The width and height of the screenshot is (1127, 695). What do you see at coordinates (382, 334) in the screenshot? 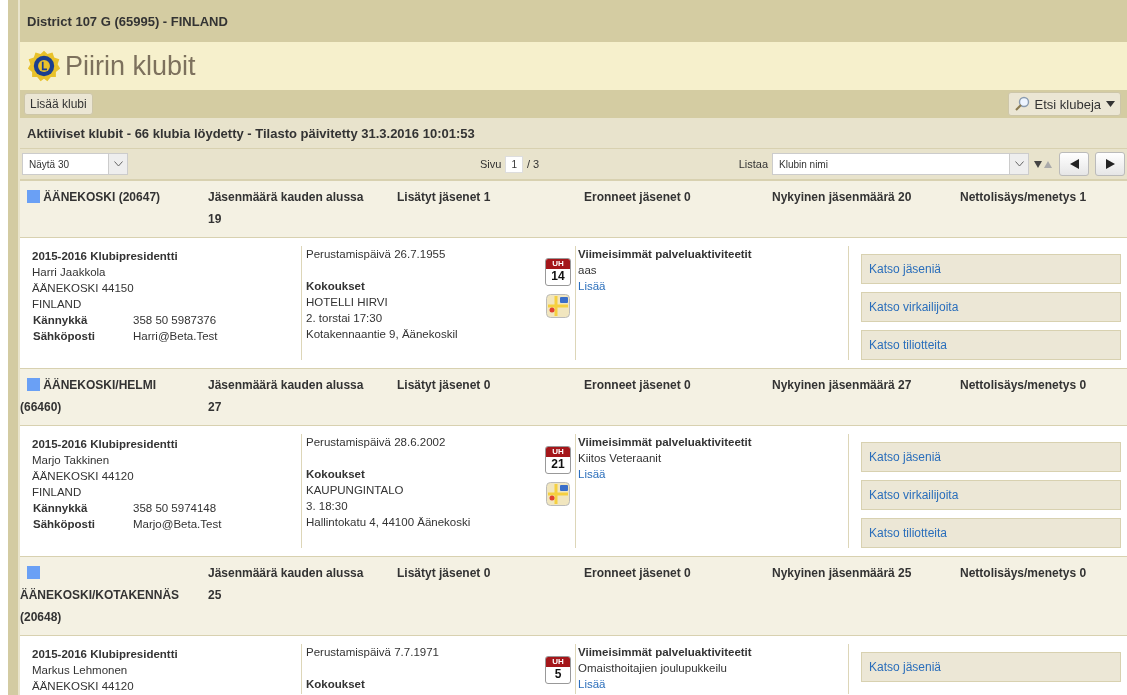
I see `meeting-info: Kotakennaantie 9, Äänekoskil` at bounding box center [382, 334].